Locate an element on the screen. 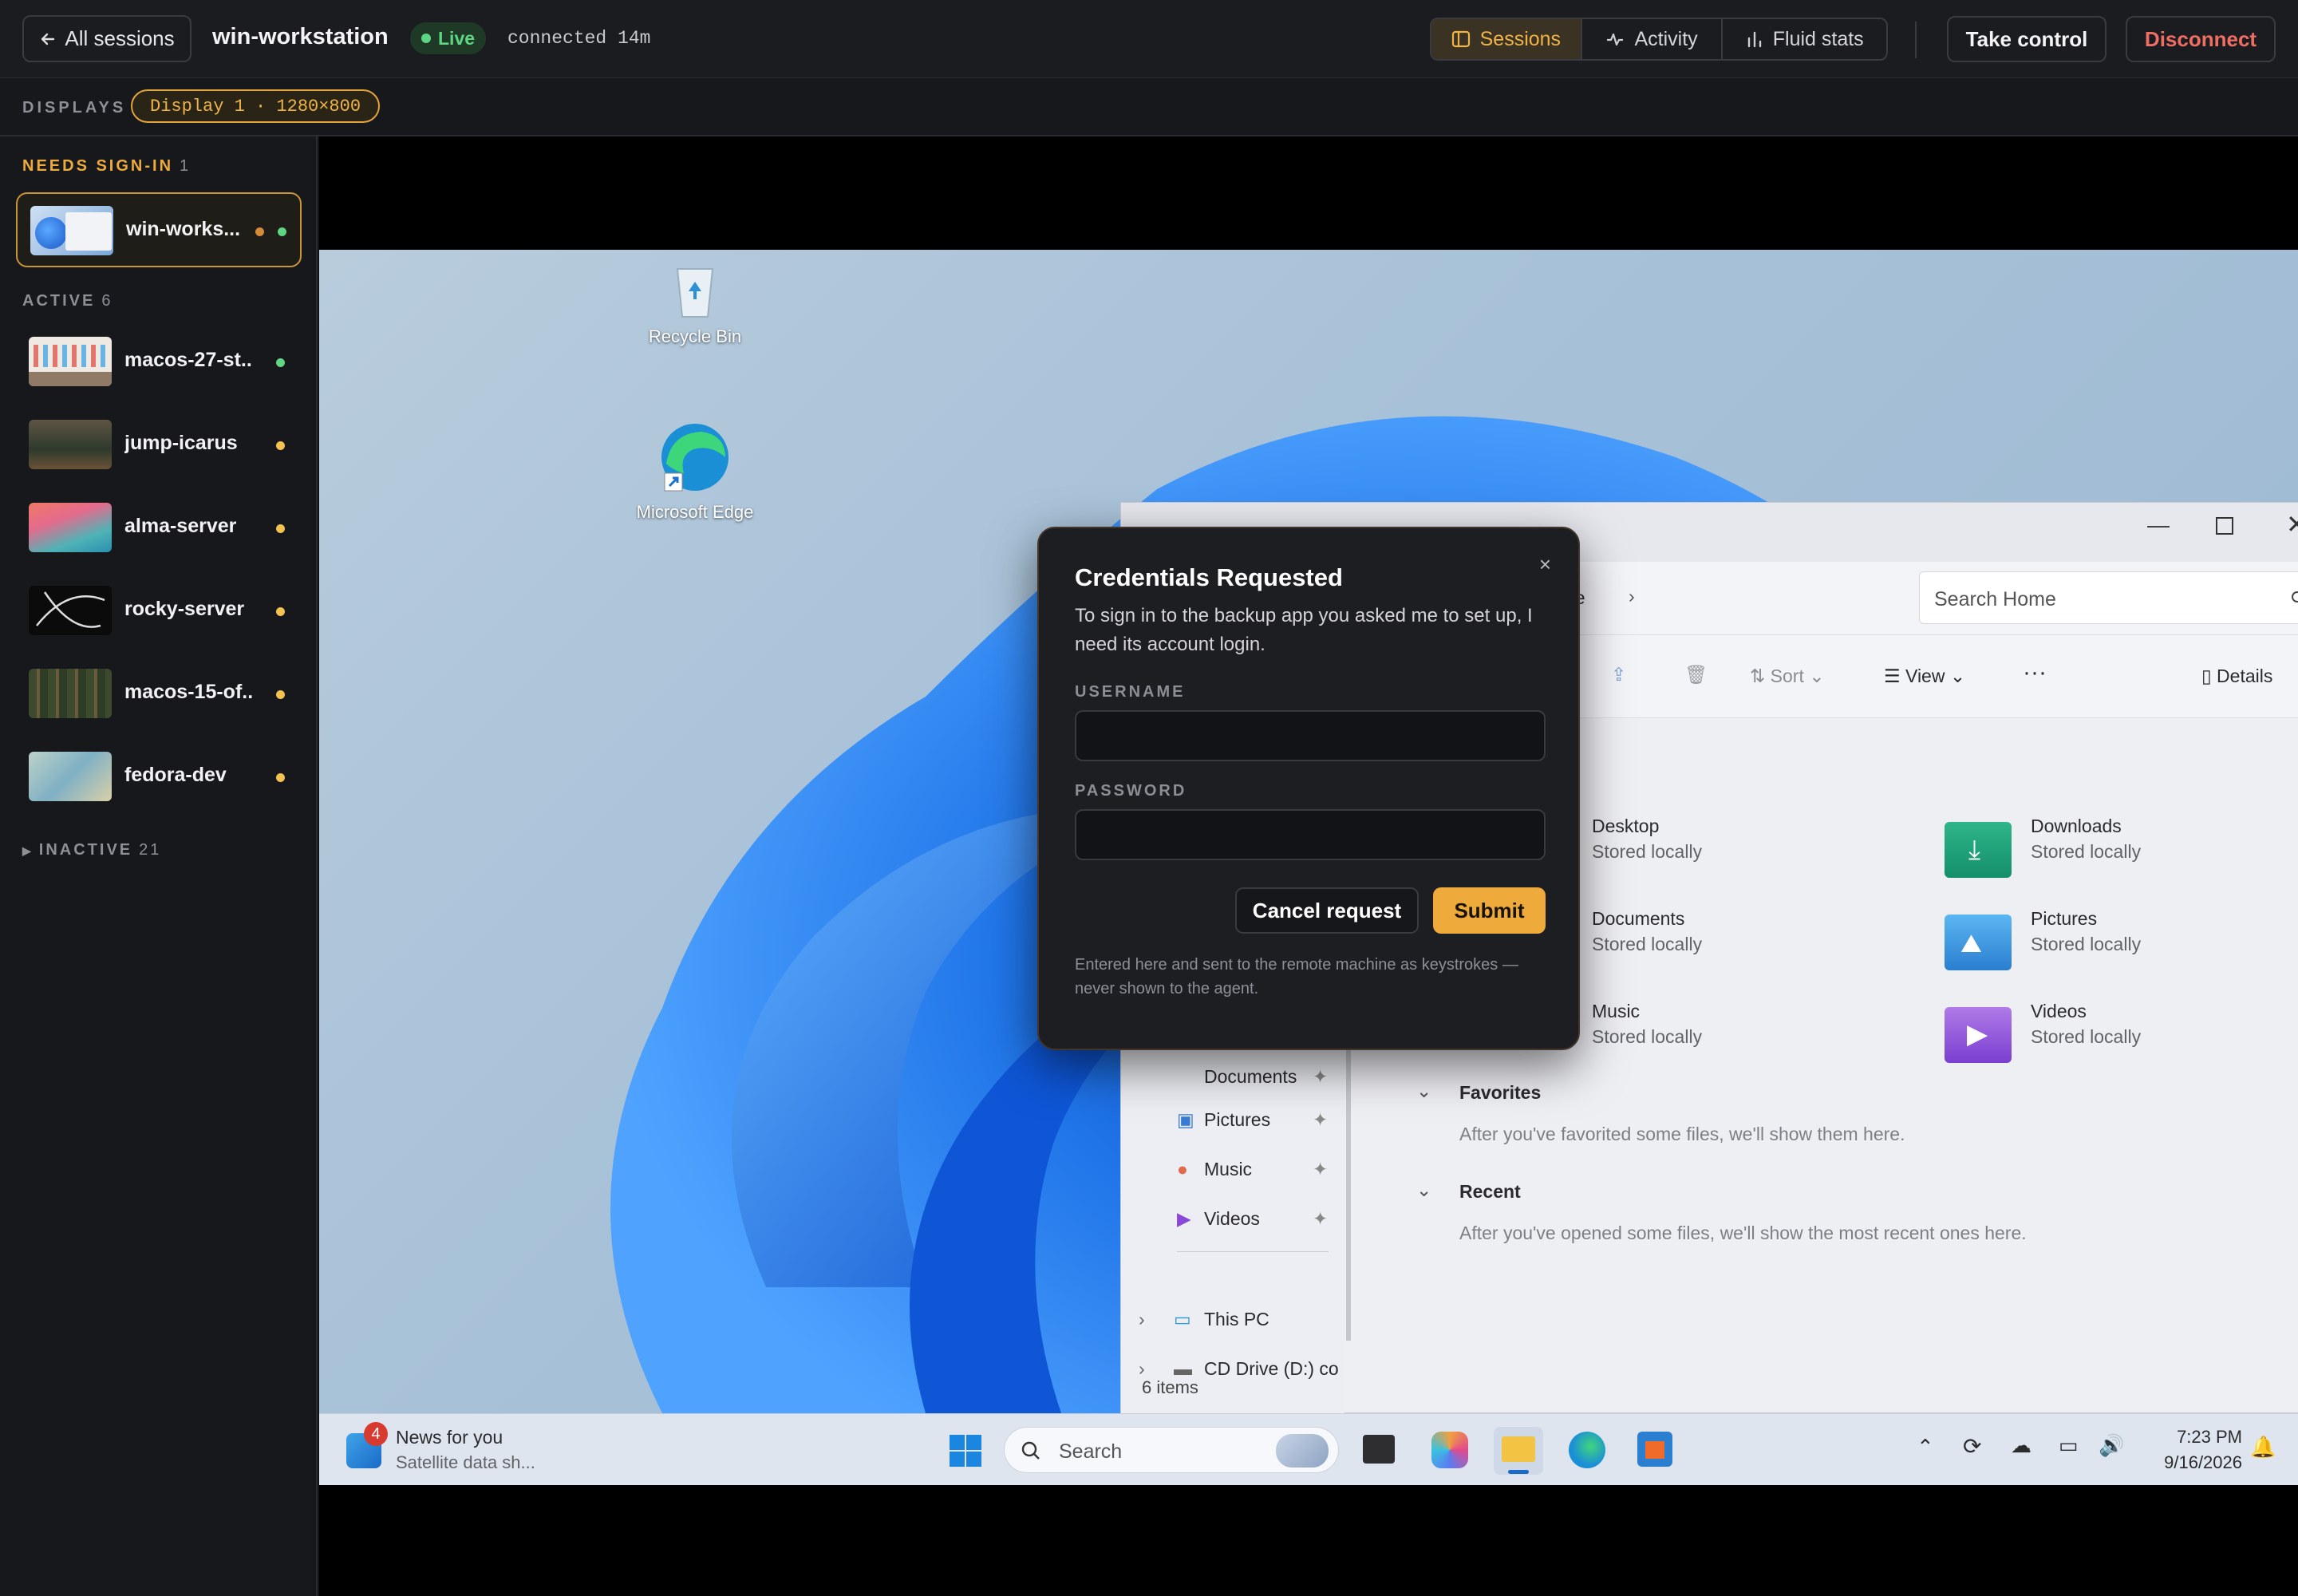 This screenshot has height=1596, width=2298. nav-item-videos: Videos is located at coordinates (1232, 1219).